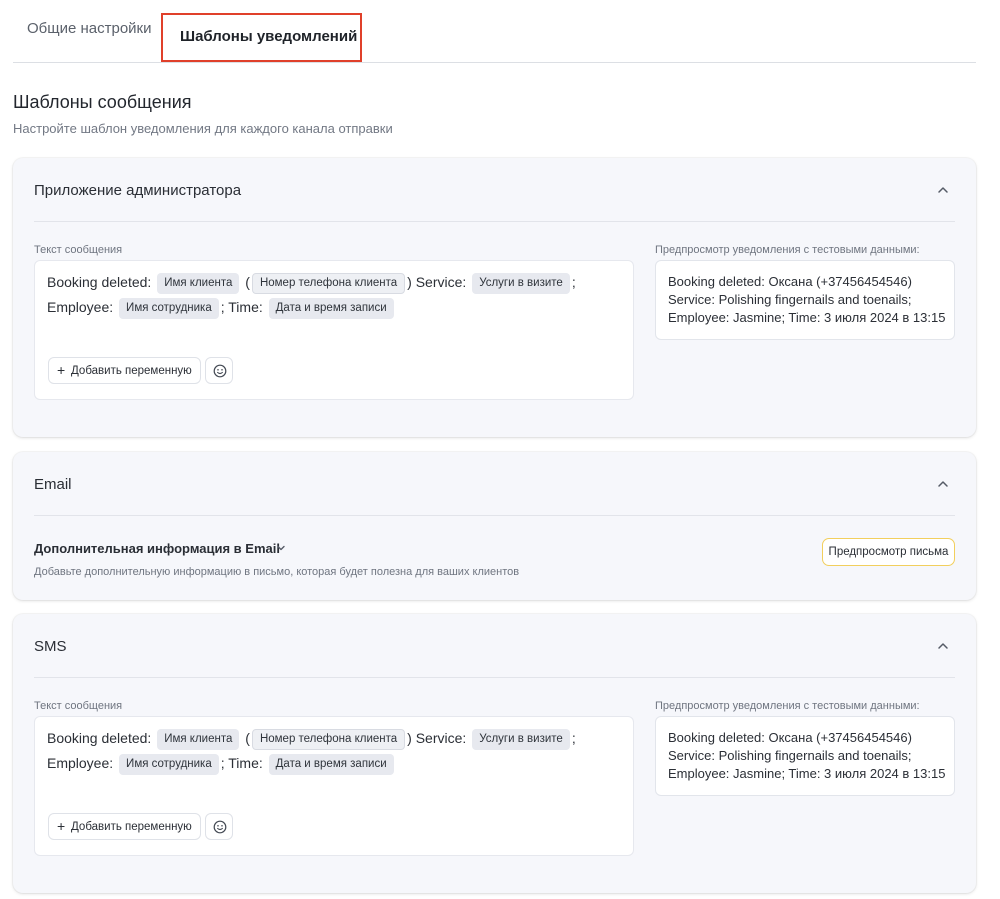 This screenshot has width=1000, height=899. I want to click on admin-card-header: Приложение администратора, so click(494, 190).